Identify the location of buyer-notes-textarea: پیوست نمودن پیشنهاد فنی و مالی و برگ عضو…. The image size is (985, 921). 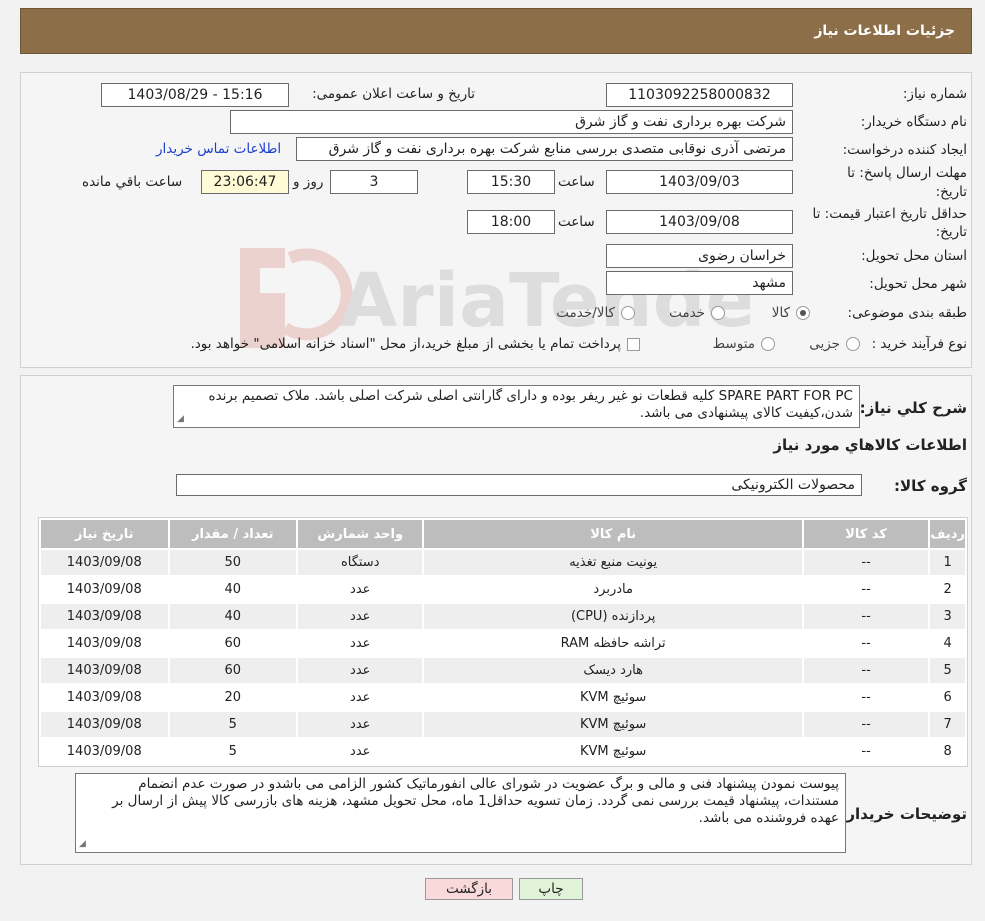
(460, 813).